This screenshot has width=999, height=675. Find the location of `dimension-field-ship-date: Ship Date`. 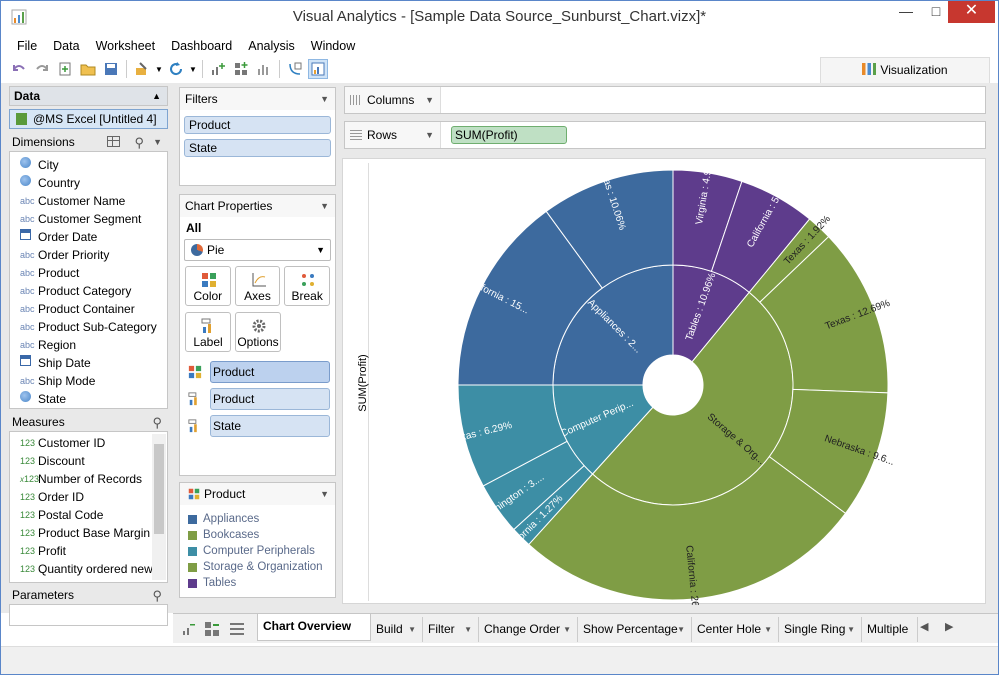

dimension-field-ship-date: Ship Date is located at coordinates (88, 363).